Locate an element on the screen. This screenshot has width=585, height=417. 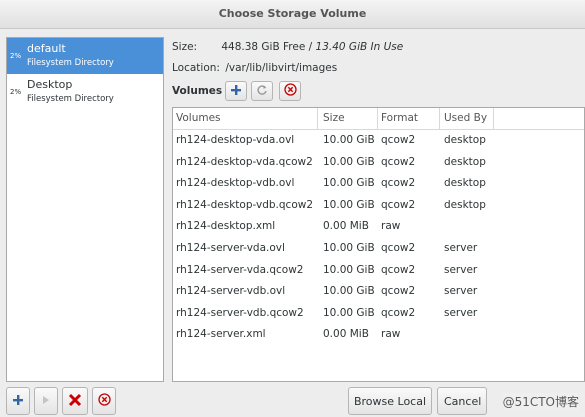
pool-location-row: Location: /var/lib/libvirt/images is located at coordinates (254, 68).